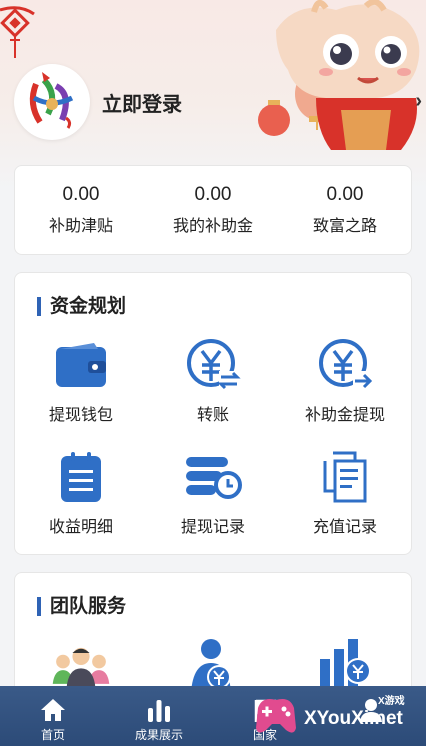  What do you see at coordinates (344, 415) in the screenshot?
I see `item-label: 补助金提现` at bounding box center [344, 415].